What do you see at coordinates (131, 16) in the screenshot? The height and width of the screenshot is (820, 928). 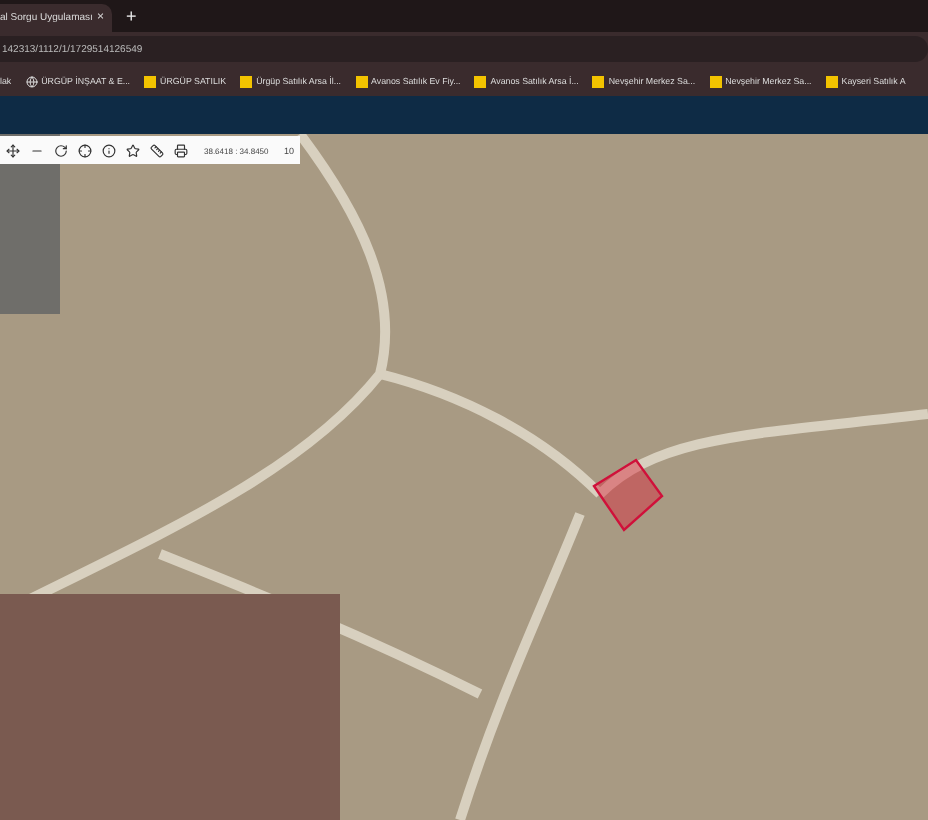 I see `new-tab-button: +` at bounding box center [131, 16].